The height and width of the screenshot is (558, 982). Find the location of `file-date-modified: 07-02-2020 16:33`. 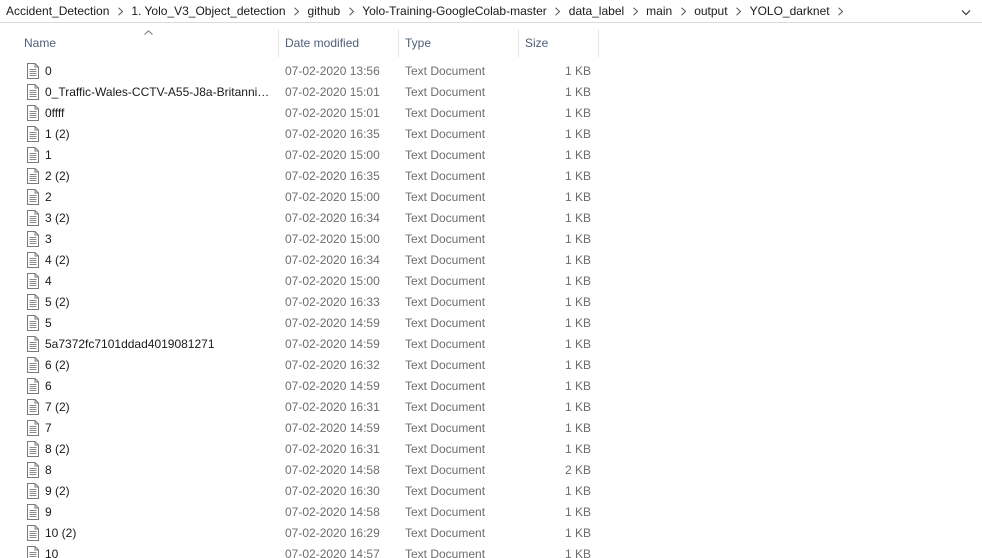

file-date-modified: 07-02-2020 16:33 is located at coordinates (332, 302).